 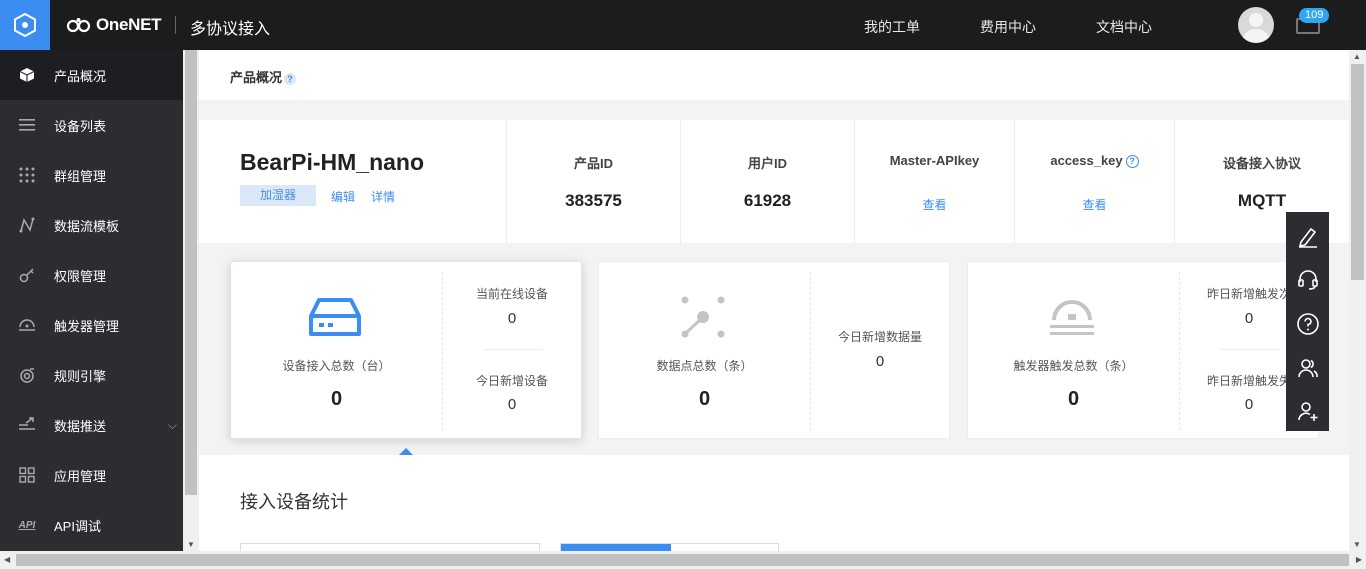 I want to click on info-col-title: 用户ID, so click(x=767, y=163).